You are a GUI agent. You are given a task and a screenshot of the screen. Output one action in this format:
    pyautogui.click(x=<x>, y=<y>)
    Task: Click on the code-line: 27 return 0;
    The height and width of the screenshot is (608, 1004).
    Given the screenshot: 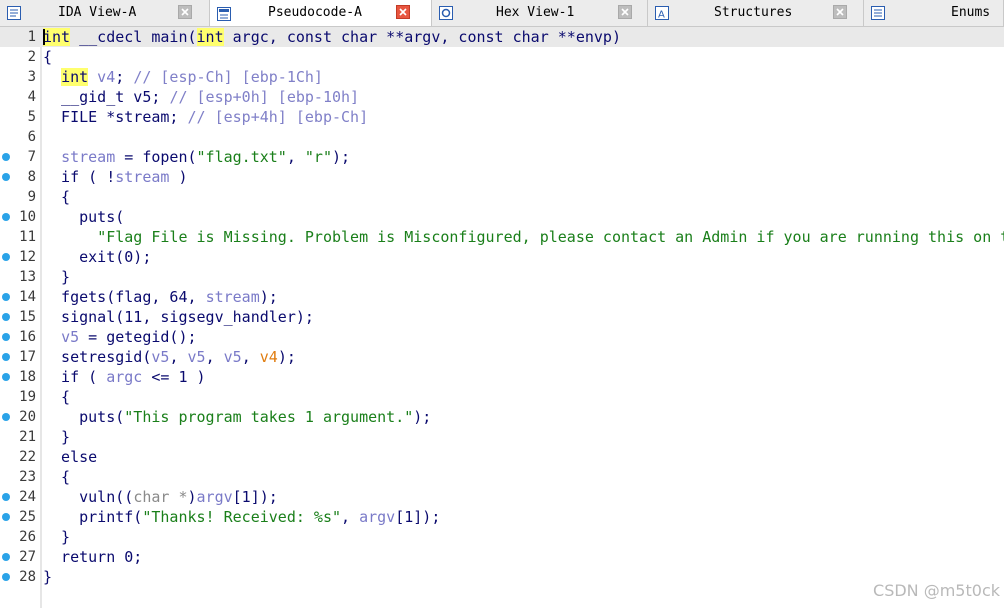 What is the action you would take?
    pyautogui.click(x=502, y=557)
    